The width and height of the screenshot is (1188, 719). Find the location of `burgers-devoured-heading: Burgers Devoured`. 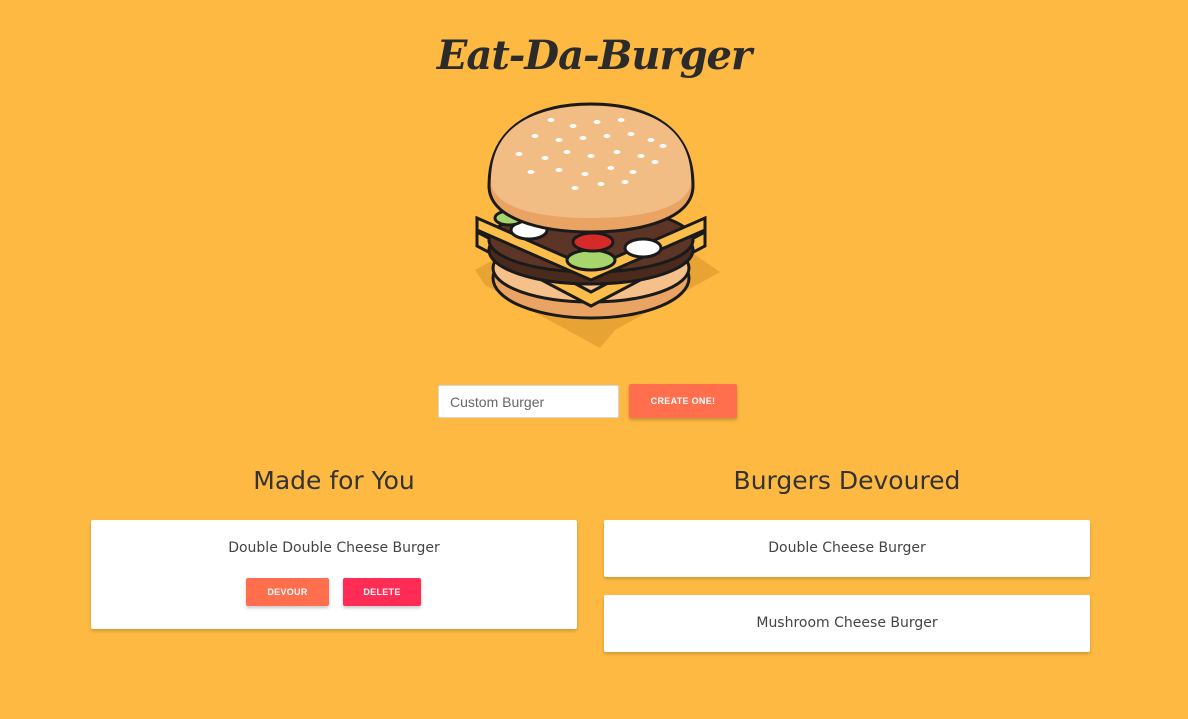

burgers-devoured-heading: Burgers Devoured is located at coordinates (847, 480).